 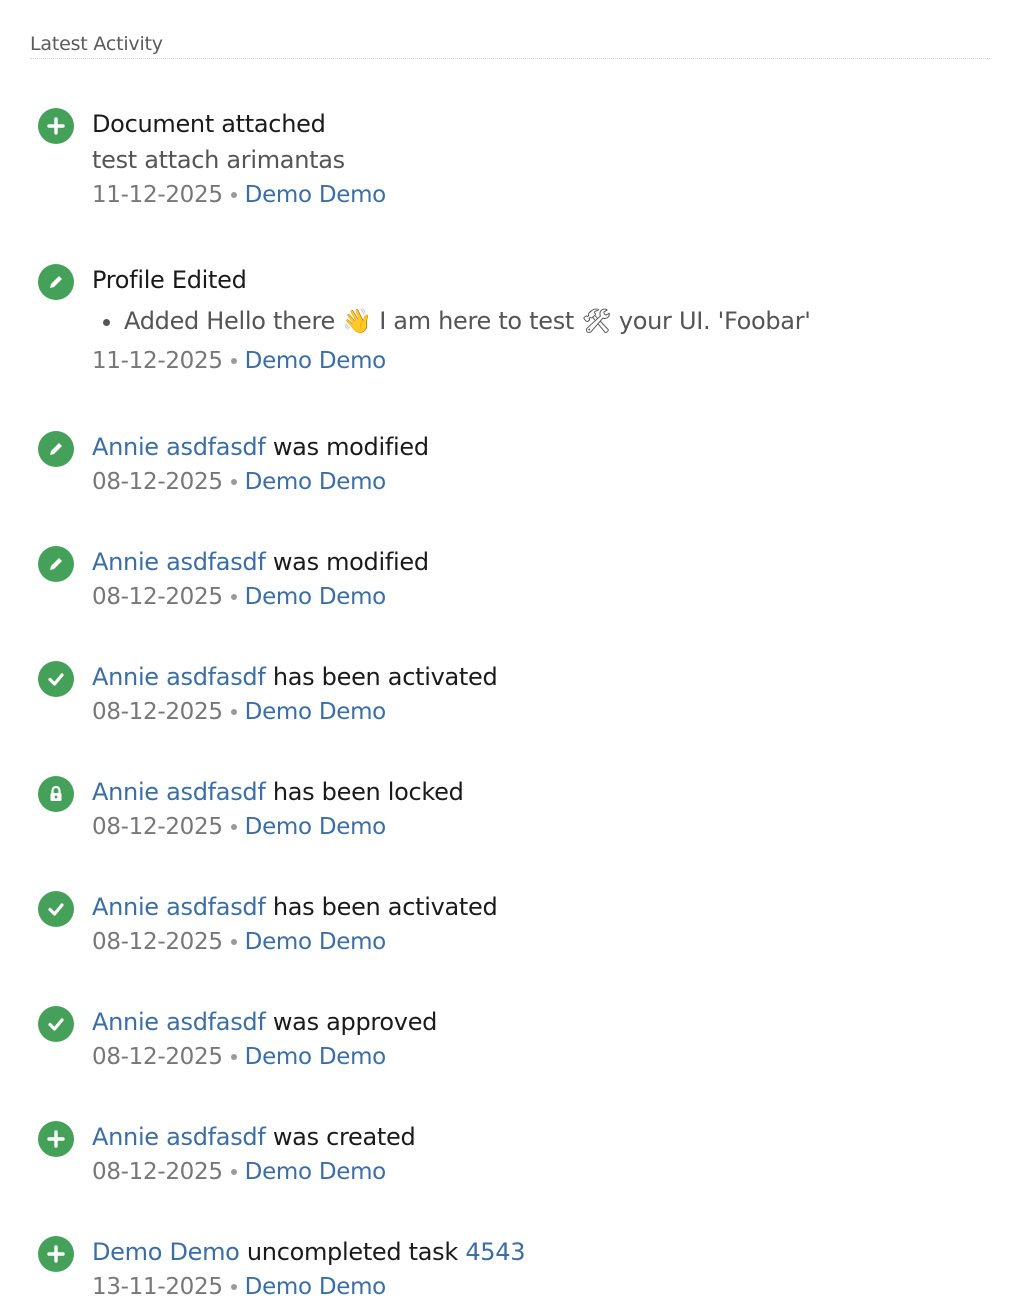 I want to click on activity-action: was created, so click(x=340, y=1137).